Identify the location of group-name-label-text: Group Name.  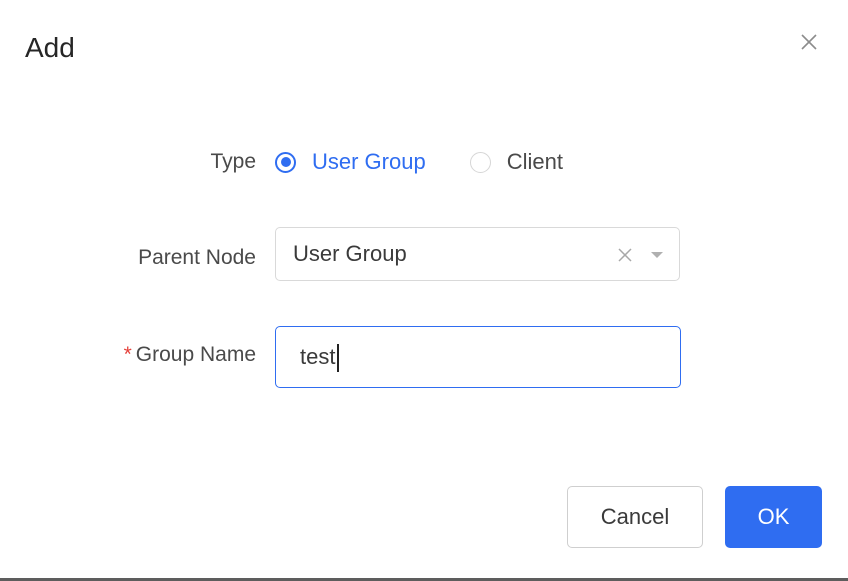
(195, 354).